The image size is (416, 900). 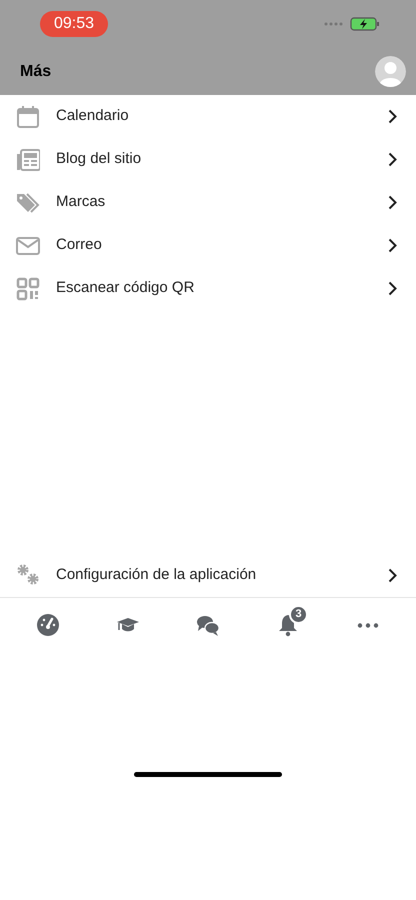 What do you see at coordinates (334, 24) in the screenshot?
I see `signal-icon` at bounding box center [334, 24].